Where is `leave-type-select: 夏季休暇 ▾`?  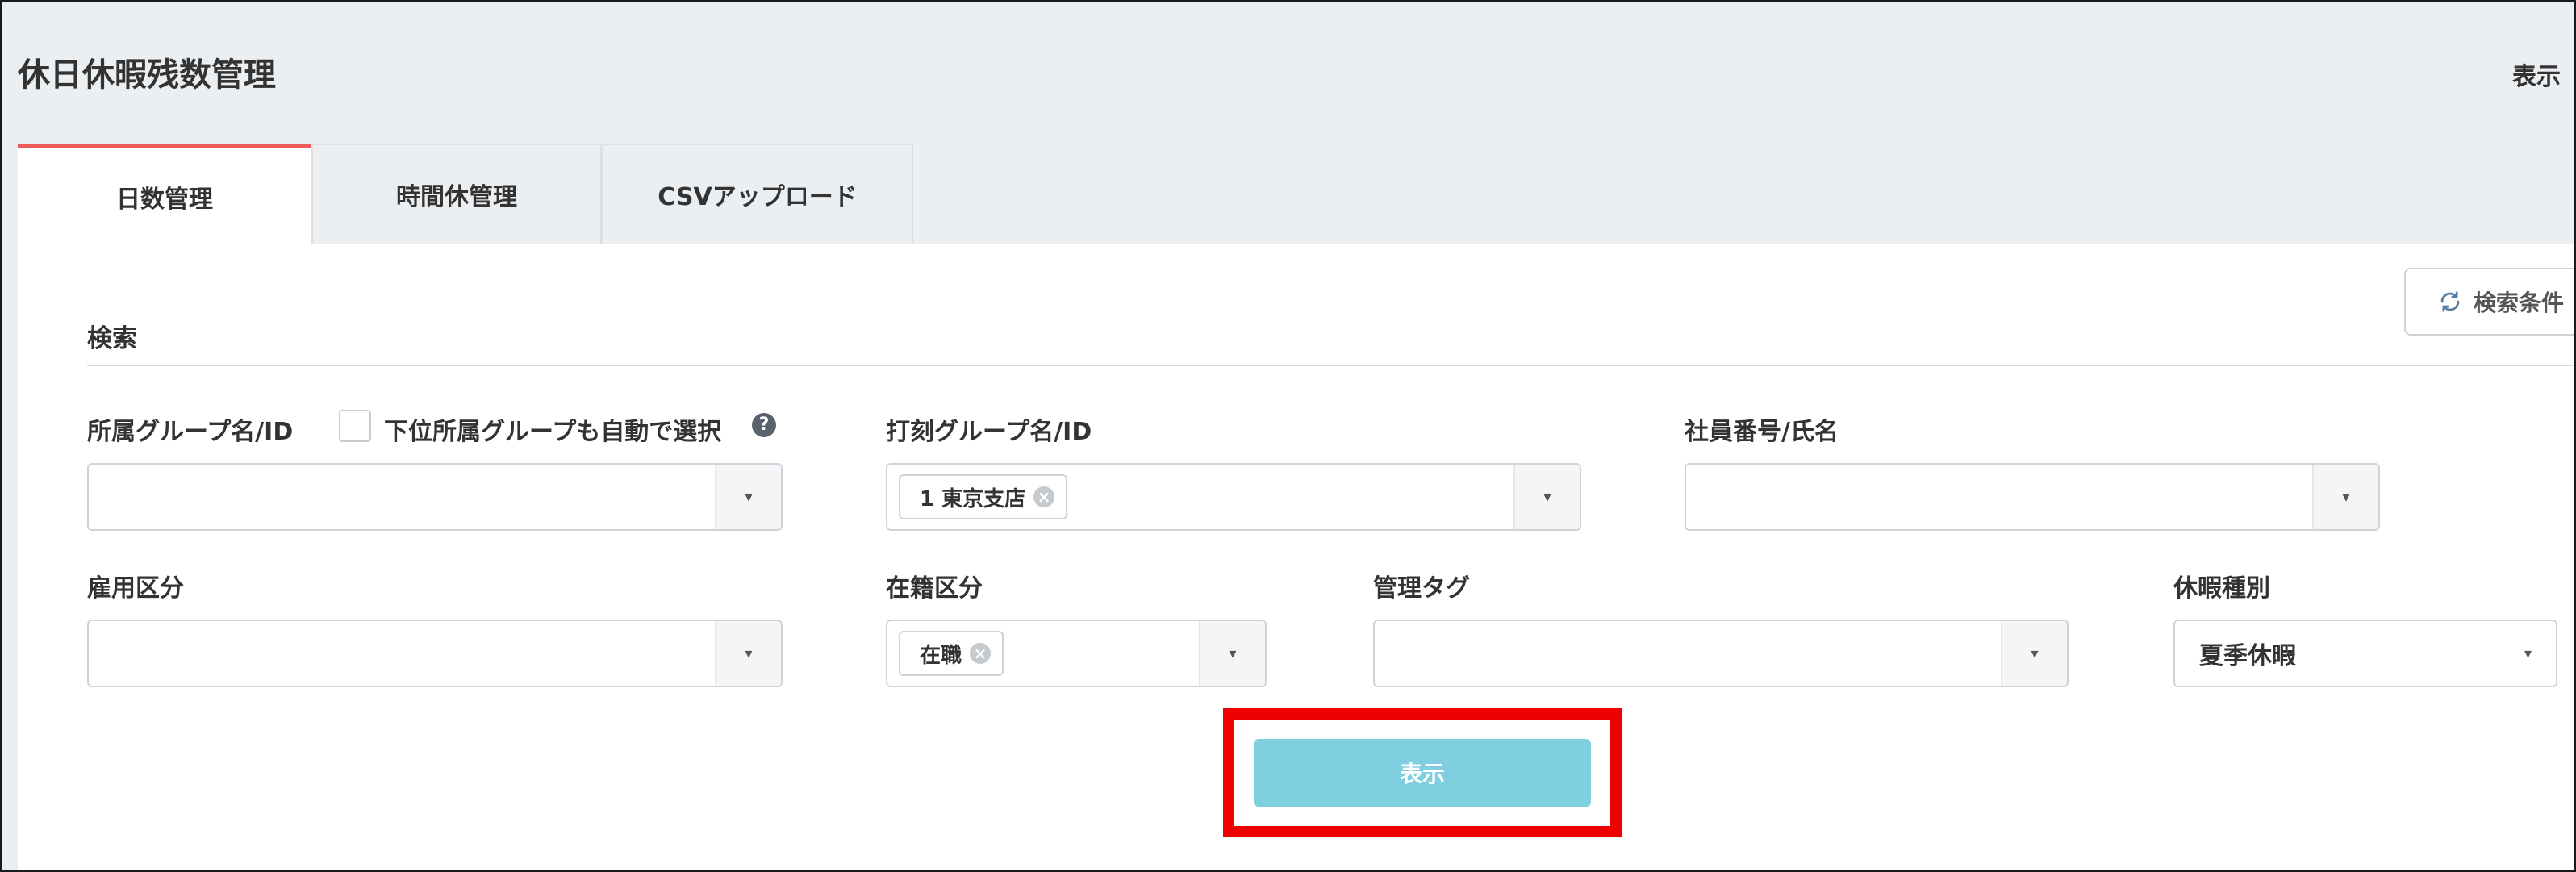 leave-type-select: 夏季休暇 ▾ is located at coordinates (2365, 653).